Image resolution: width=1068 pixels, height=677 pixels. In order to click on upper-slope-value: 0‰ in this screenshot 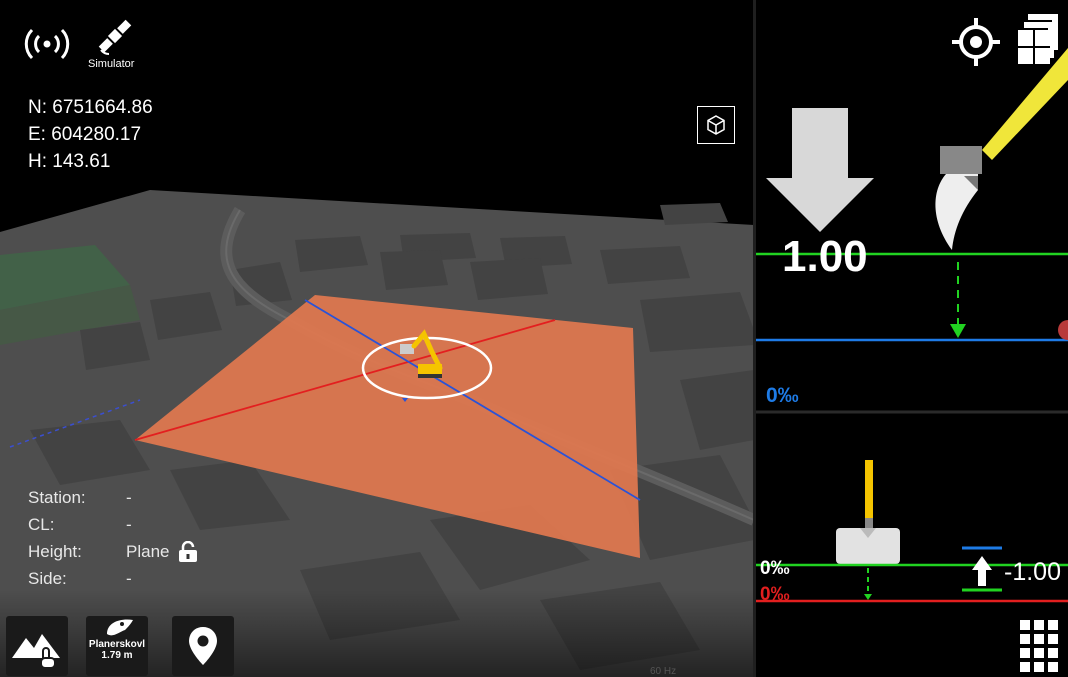, I will do `click(782, 395)`.